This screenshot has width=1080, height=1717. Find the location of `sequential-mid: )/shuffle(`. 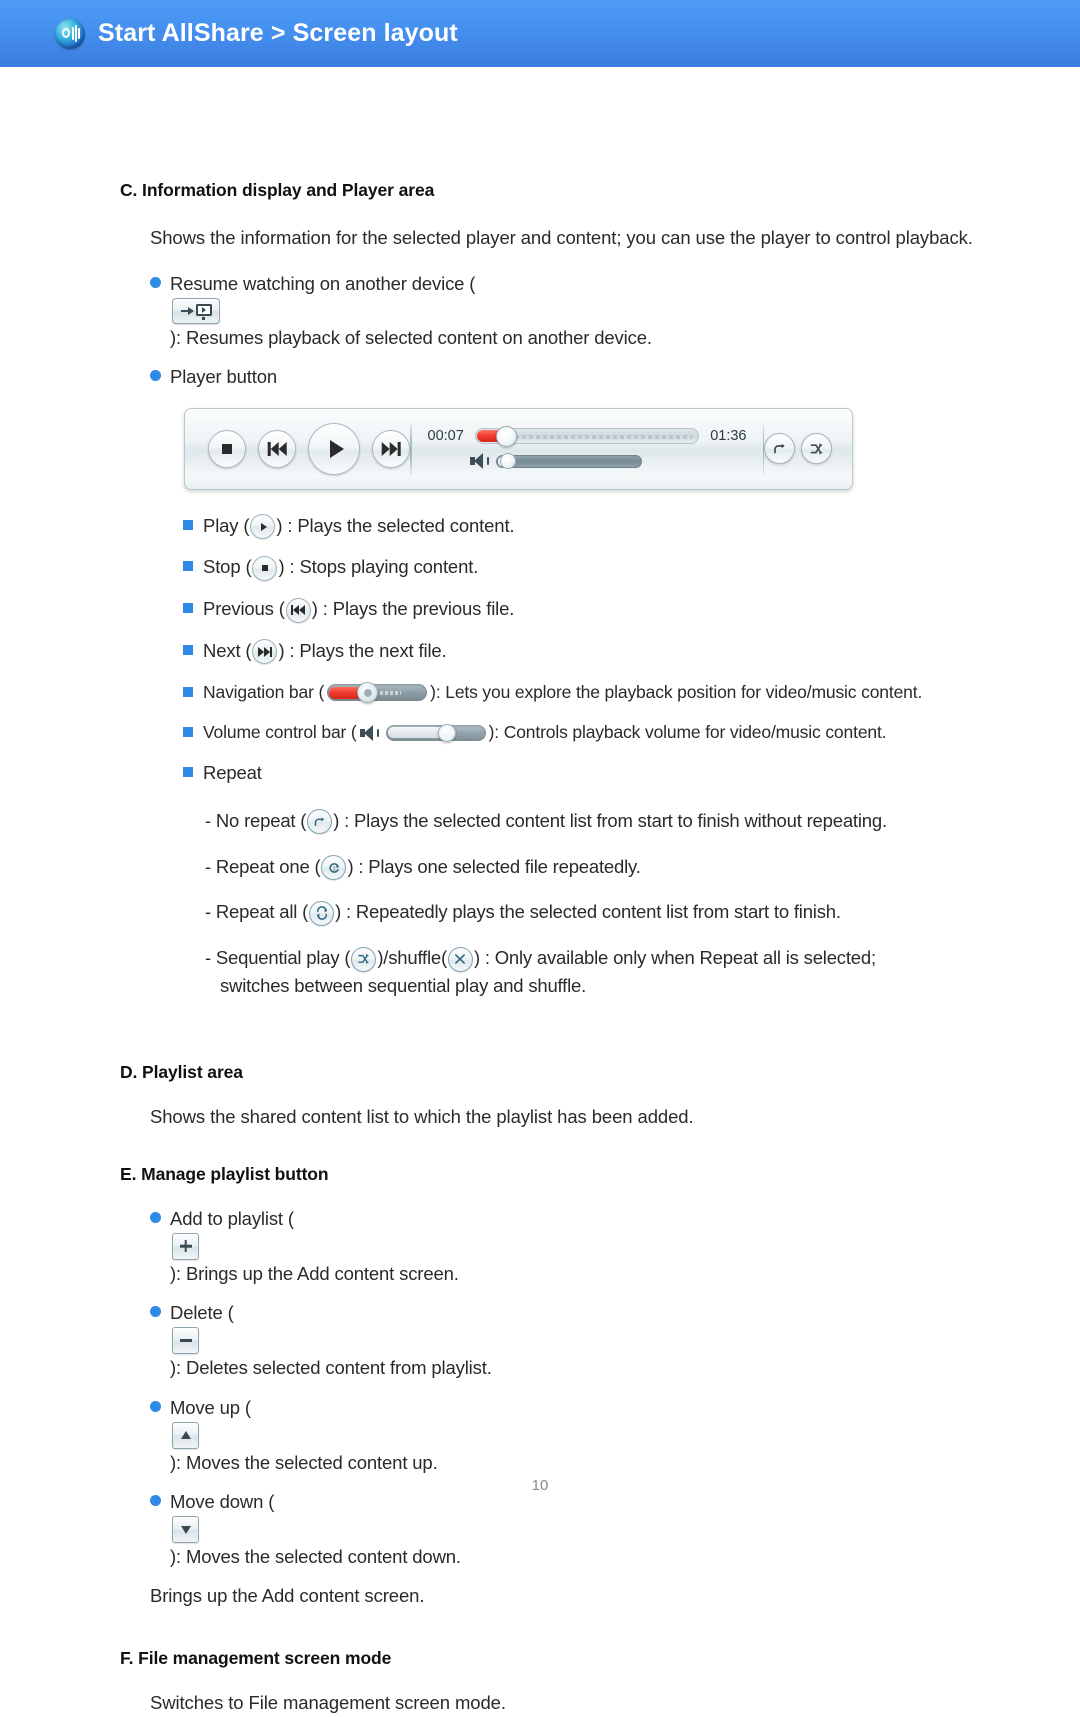

sequential-mid: )/shuffle( is located at coordinates (412, 958).